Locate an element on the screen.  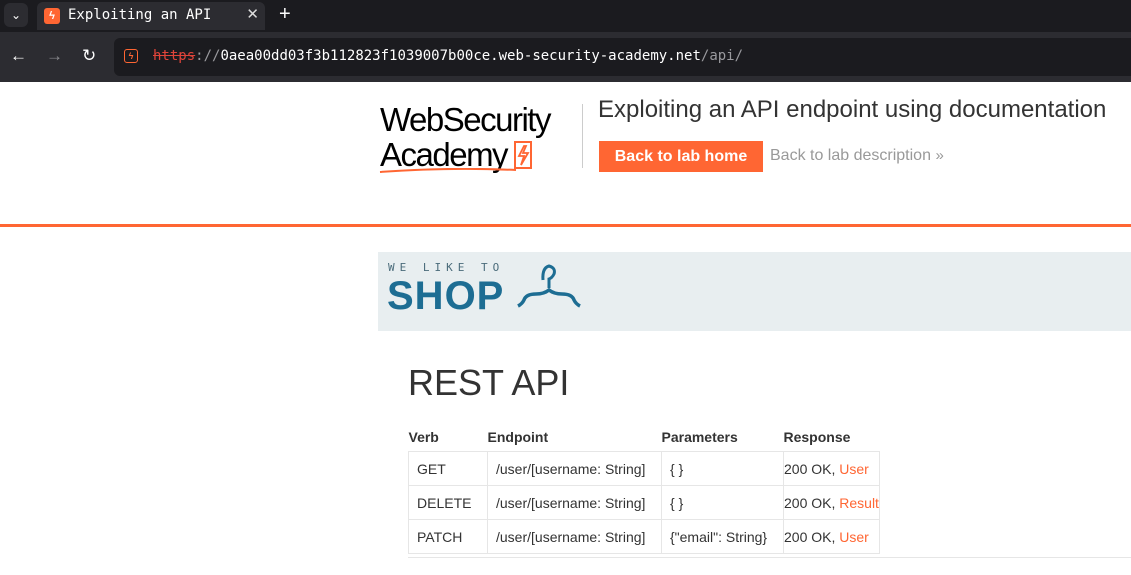
content-bottom-divider is located at coordinates (769, 557).